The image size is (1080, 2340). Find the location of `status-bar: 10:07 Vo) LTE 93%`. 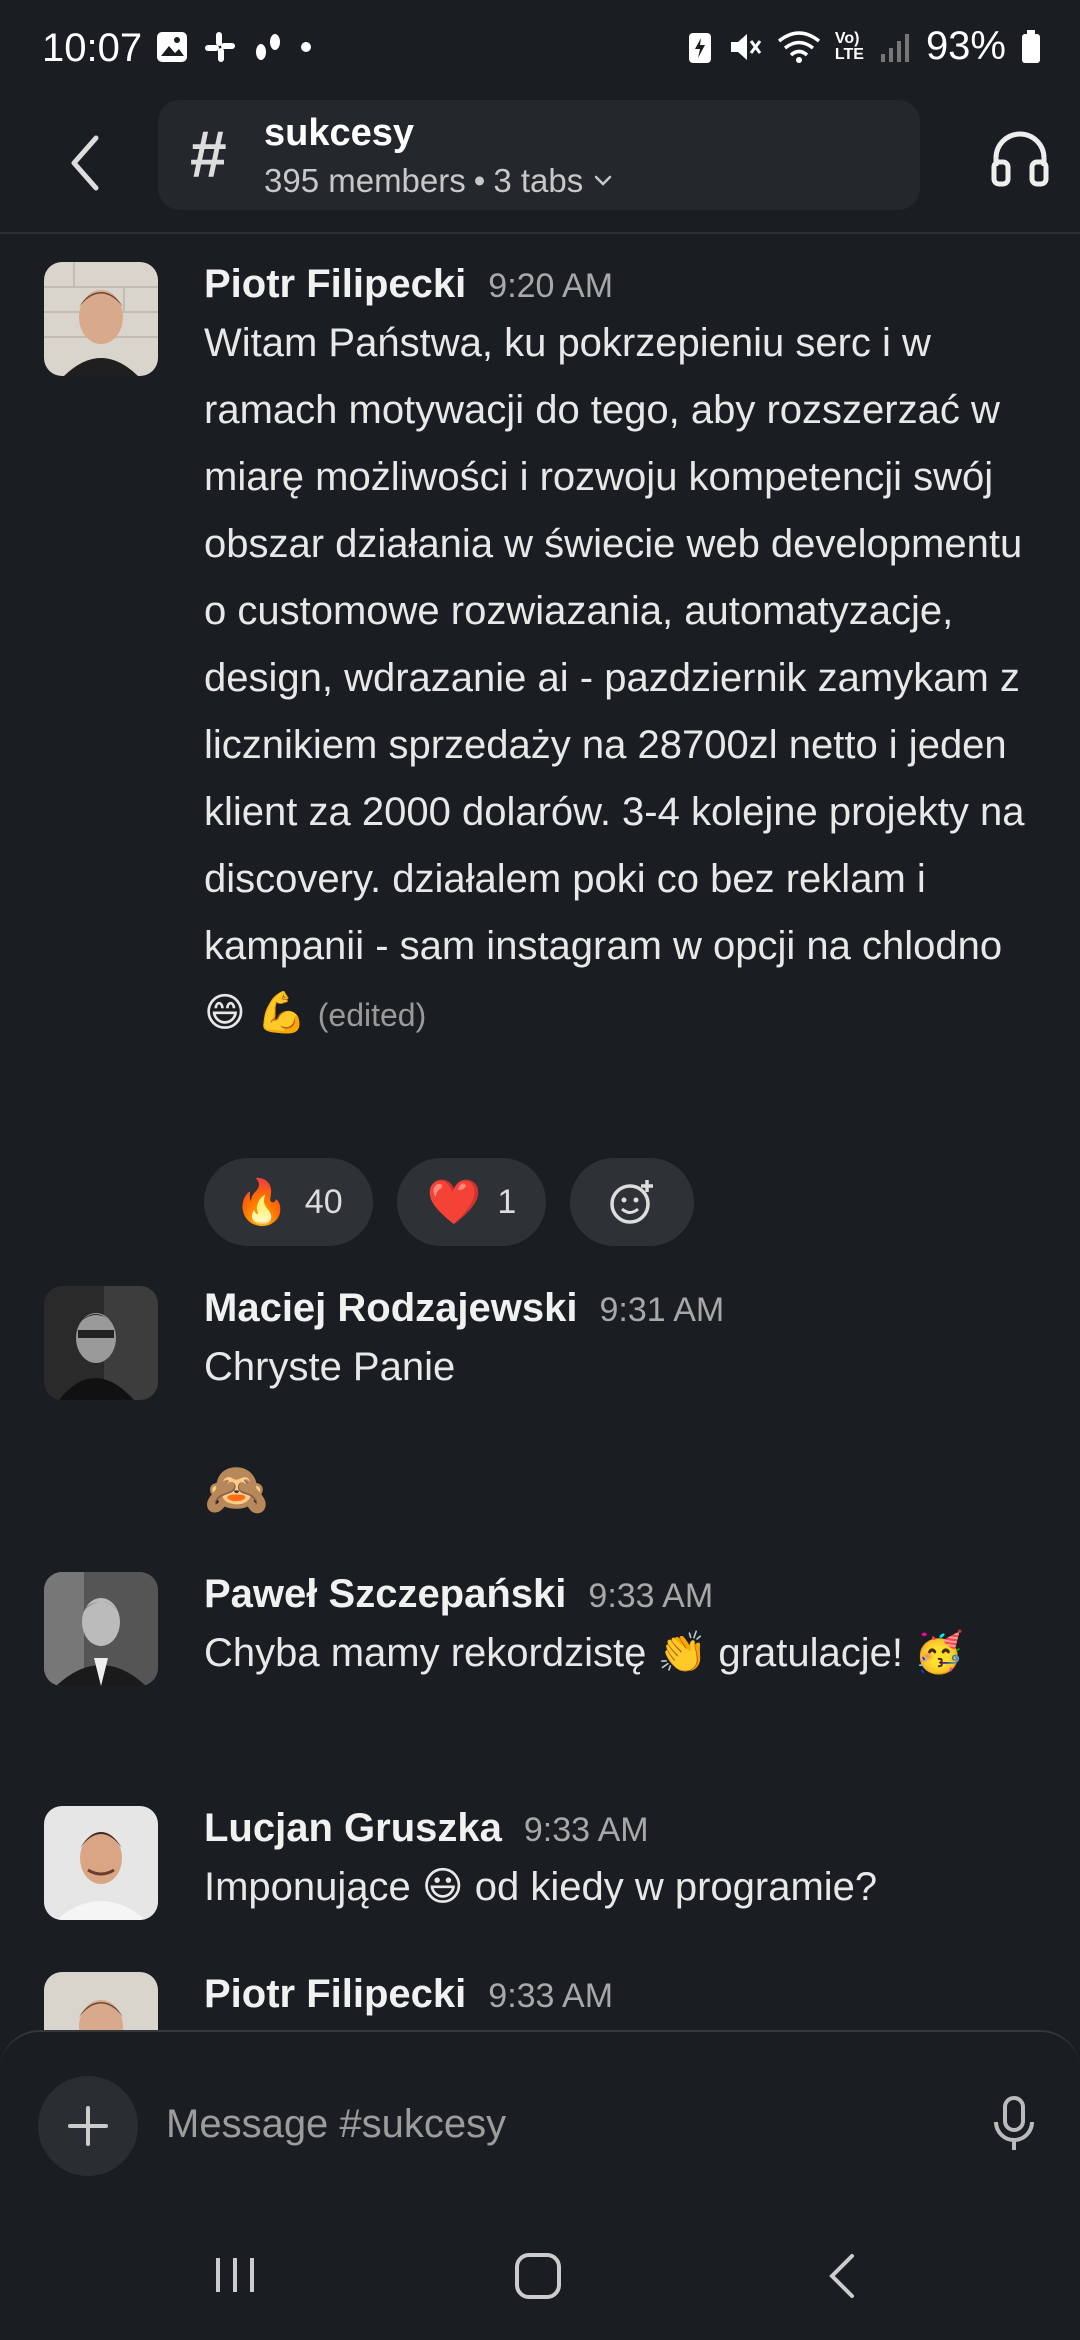

status-bar: 10:07 Vo) LTE 93% is located at coordinates (540, 50).